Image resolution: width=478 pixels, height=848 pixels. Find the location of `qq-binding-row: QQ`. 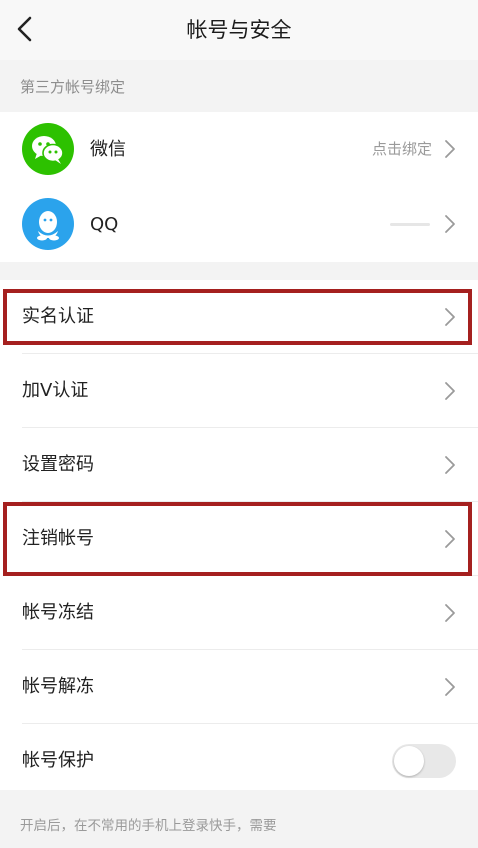

qq-binding-row: QQ is located at coordinates (239, 224).